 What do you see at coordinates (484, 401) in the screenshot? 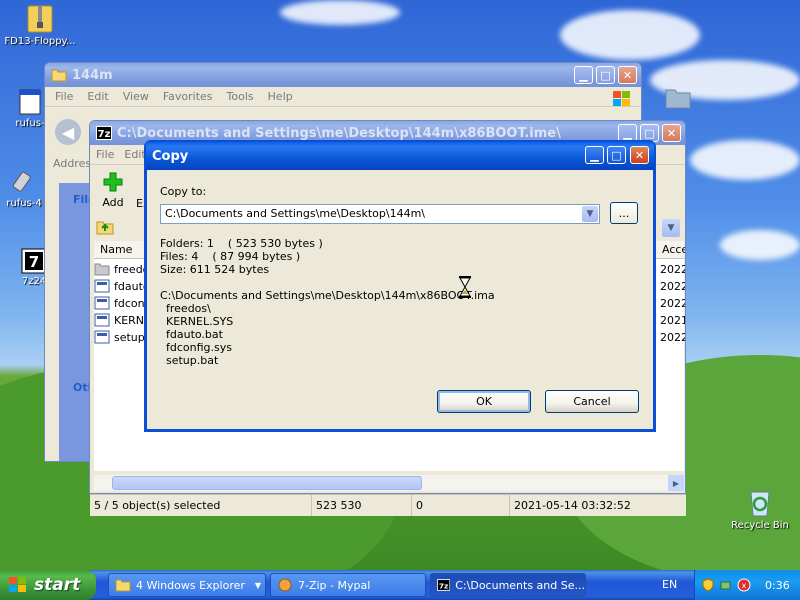
I see `ok-button: OK` at bounding box center [484, 401].